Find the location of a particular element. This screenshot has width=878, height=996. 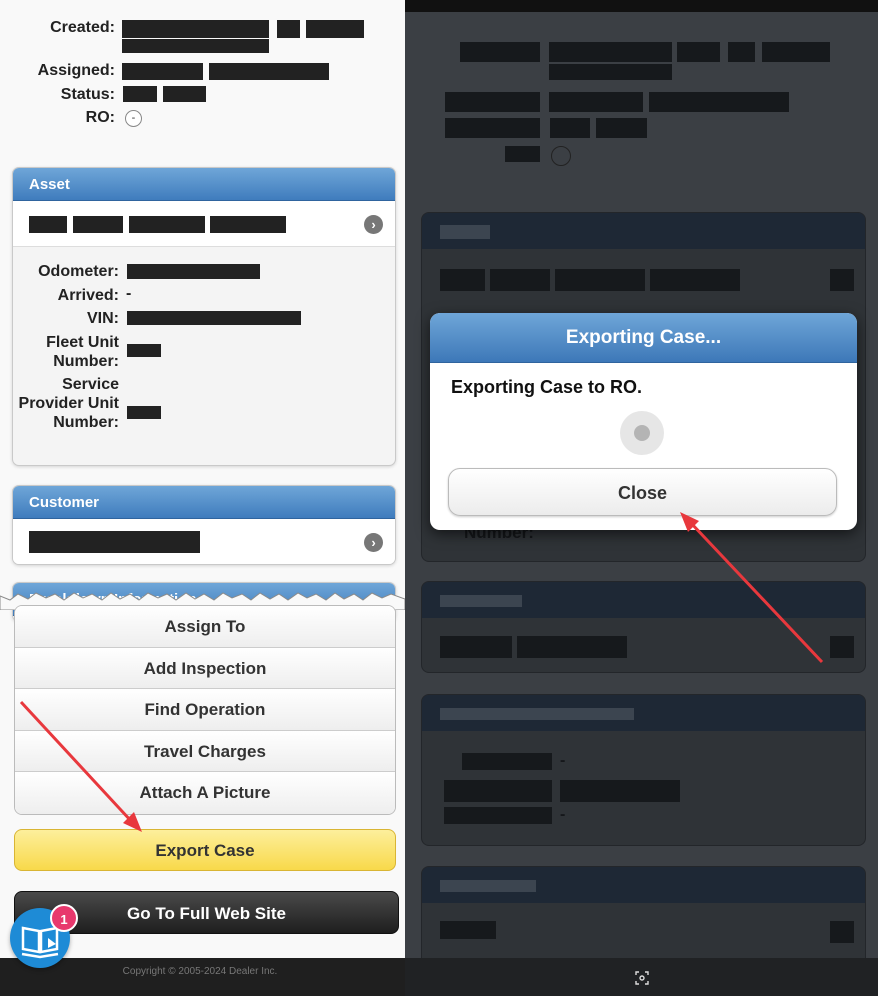

created-label: Created: is located at coordinates (82, 27).